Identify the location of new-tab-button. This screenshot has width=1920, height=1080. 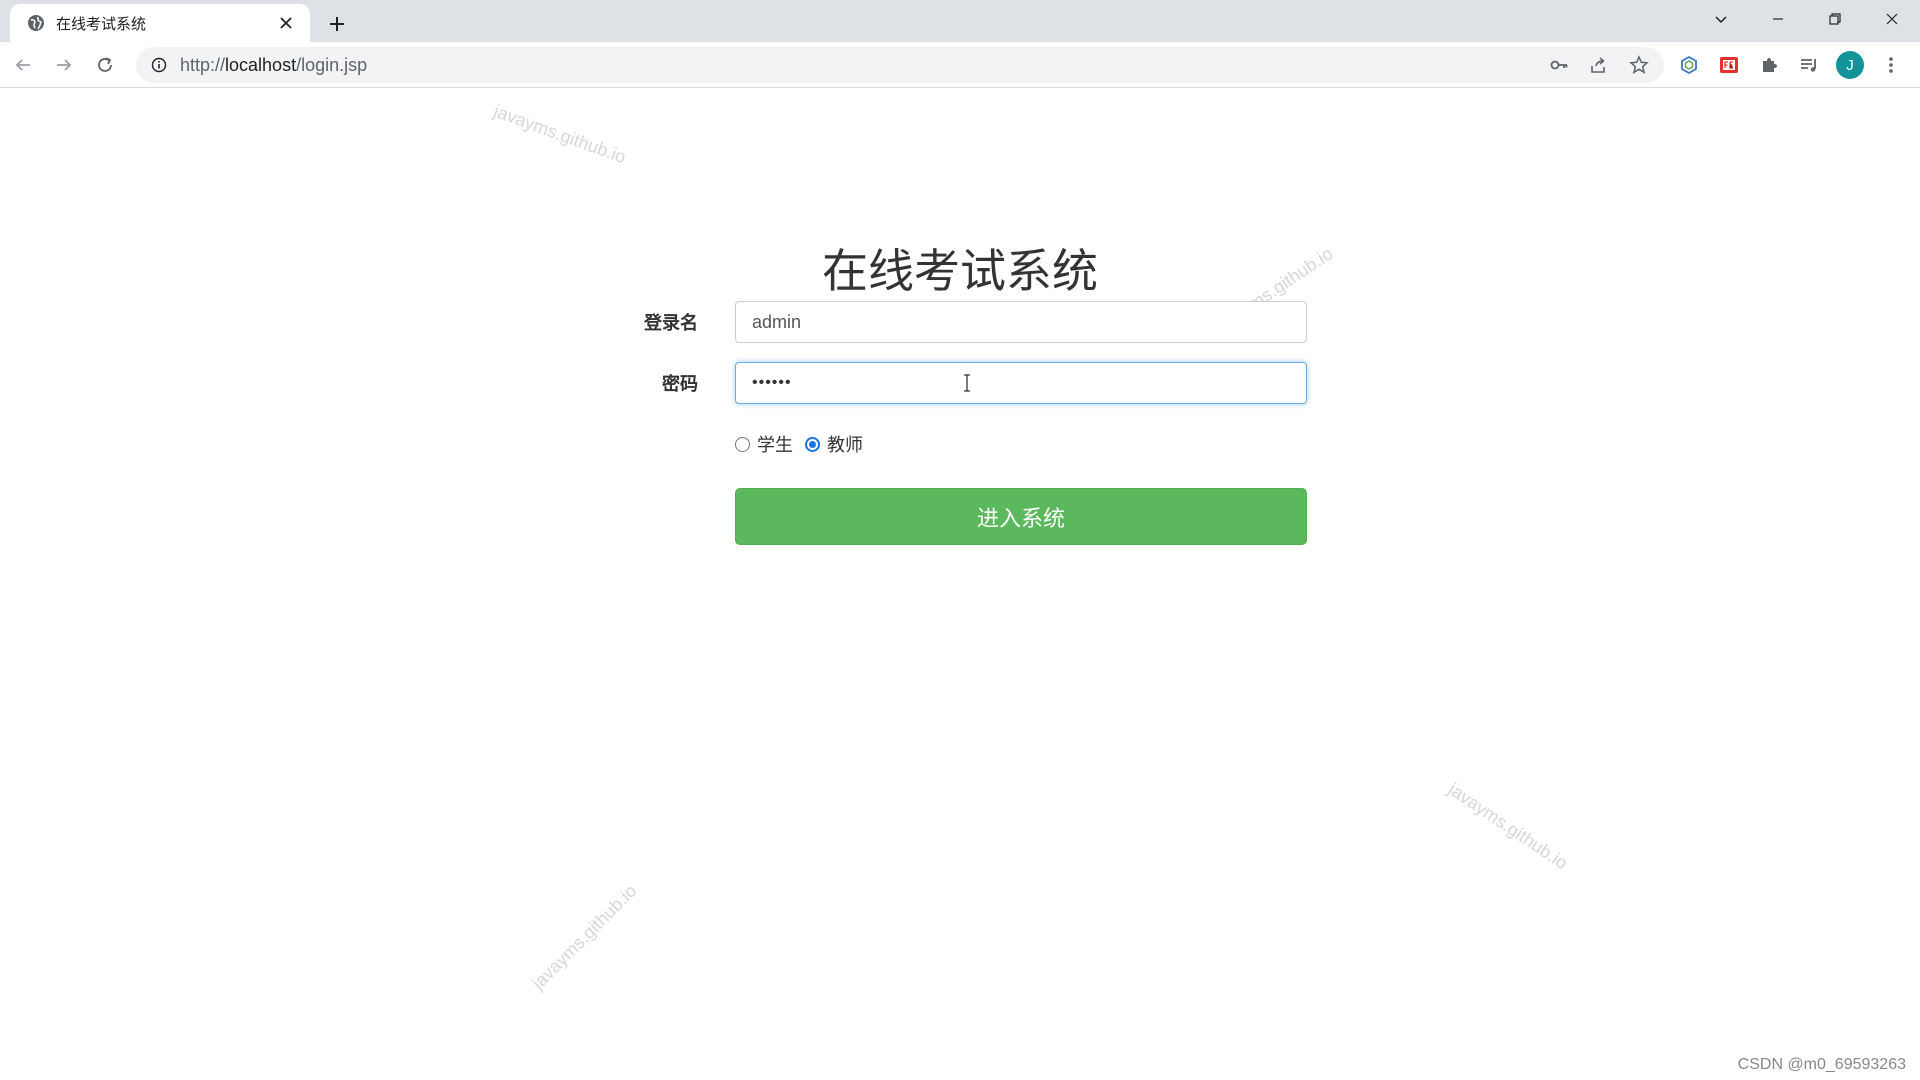
(337, 24).